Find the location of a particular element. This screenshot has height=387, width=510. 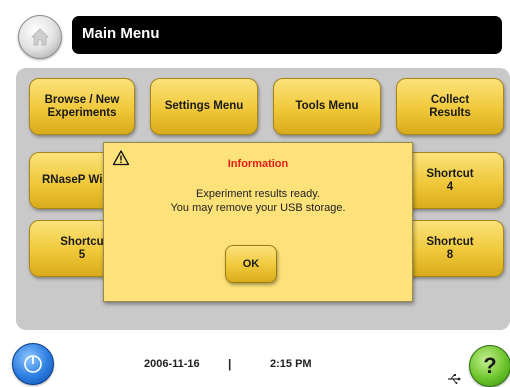

usb-icon is located at coordinates (454, 379).